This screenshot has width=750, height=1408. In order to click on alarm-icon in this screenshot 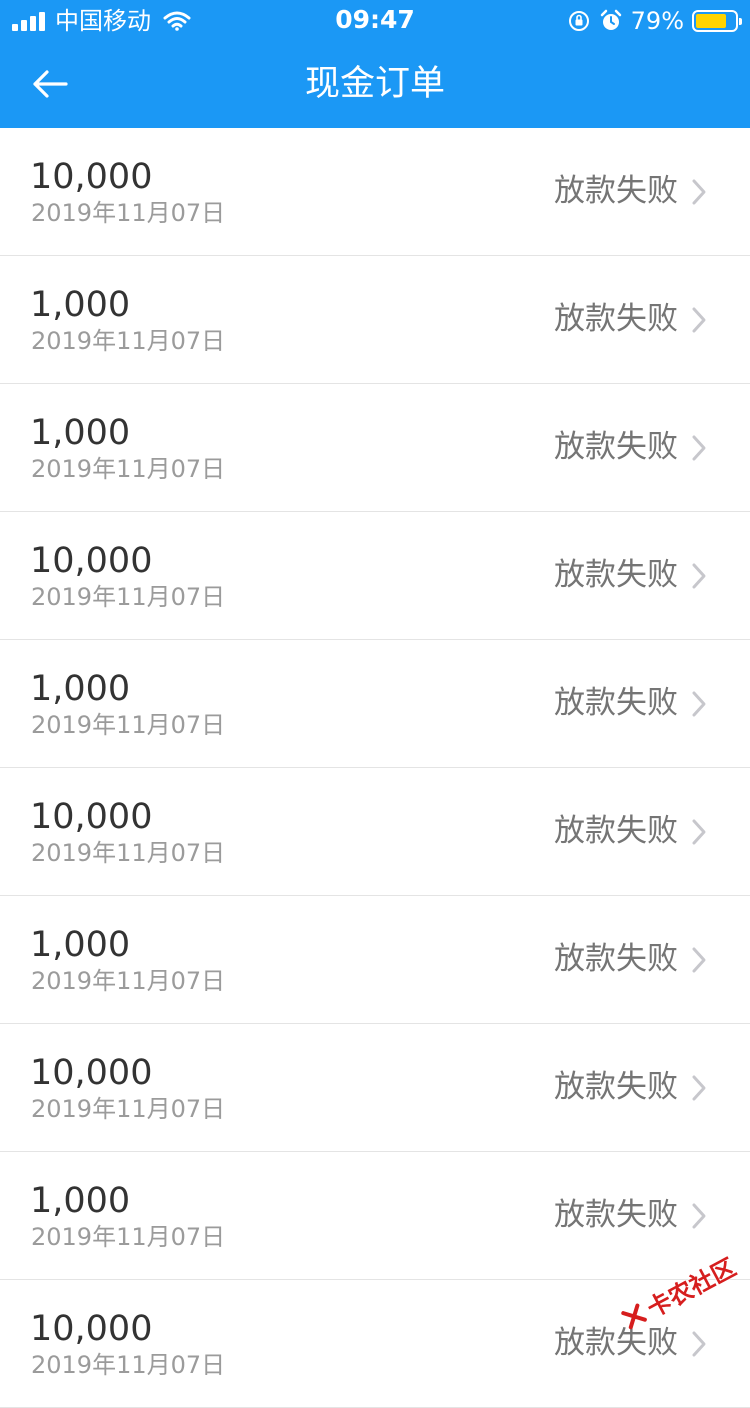, I will do `click(610, 19)`.